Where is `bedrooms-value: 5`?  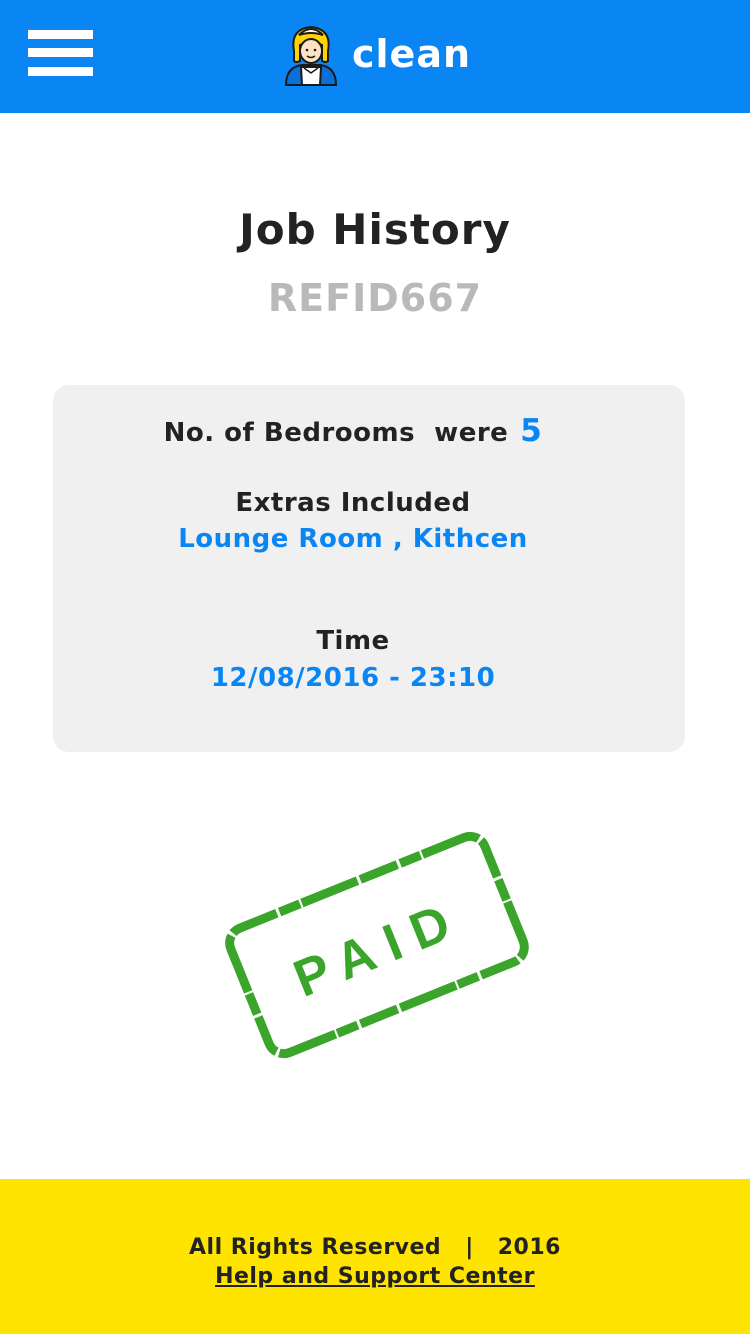 bedrooms-value: 5 is located at coordinates (531, 431).